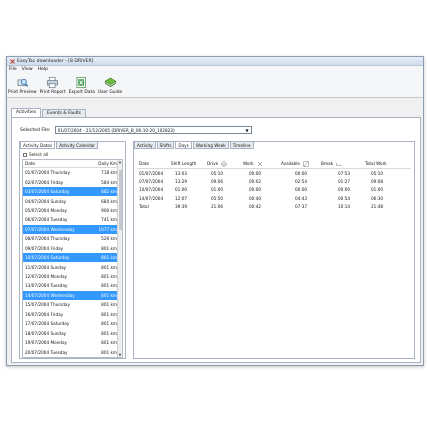 The width and height of the screenshot is (430, 430). What do you see at coordinates (255, 190) in the screenshot?
I see `cell-work: 00:00` at bounding box center [255, 190].